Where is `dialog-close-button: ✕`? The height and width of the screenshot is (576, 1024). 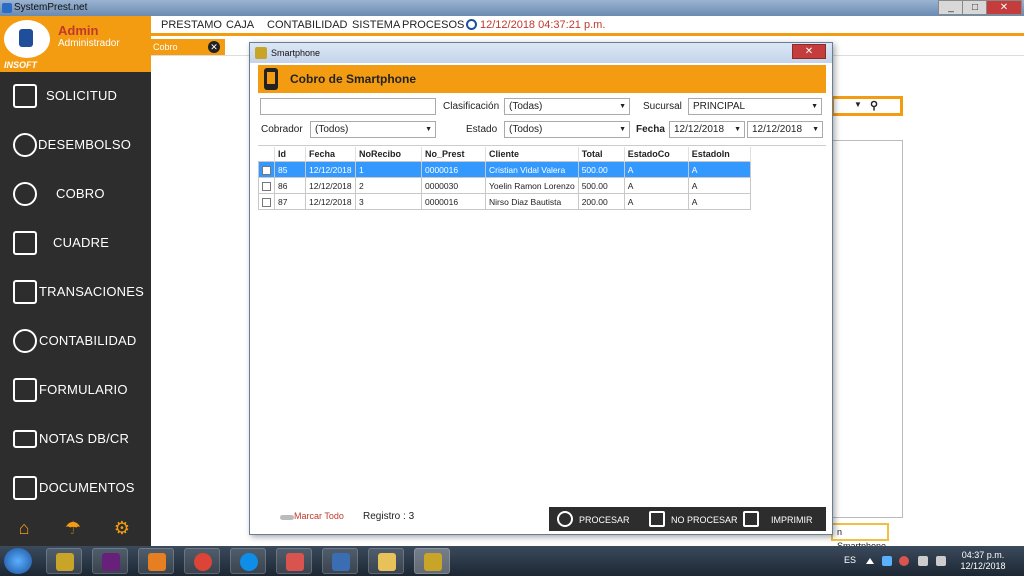
dialog-close-button: ✕ is located at coordinates (809, 51).